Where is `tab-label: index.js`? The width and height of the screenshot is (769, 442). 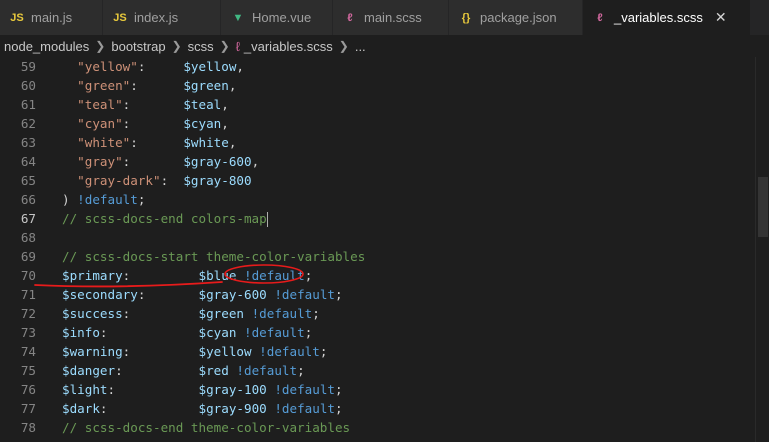 tab-label: index.js is located at coordinates (156, 17).